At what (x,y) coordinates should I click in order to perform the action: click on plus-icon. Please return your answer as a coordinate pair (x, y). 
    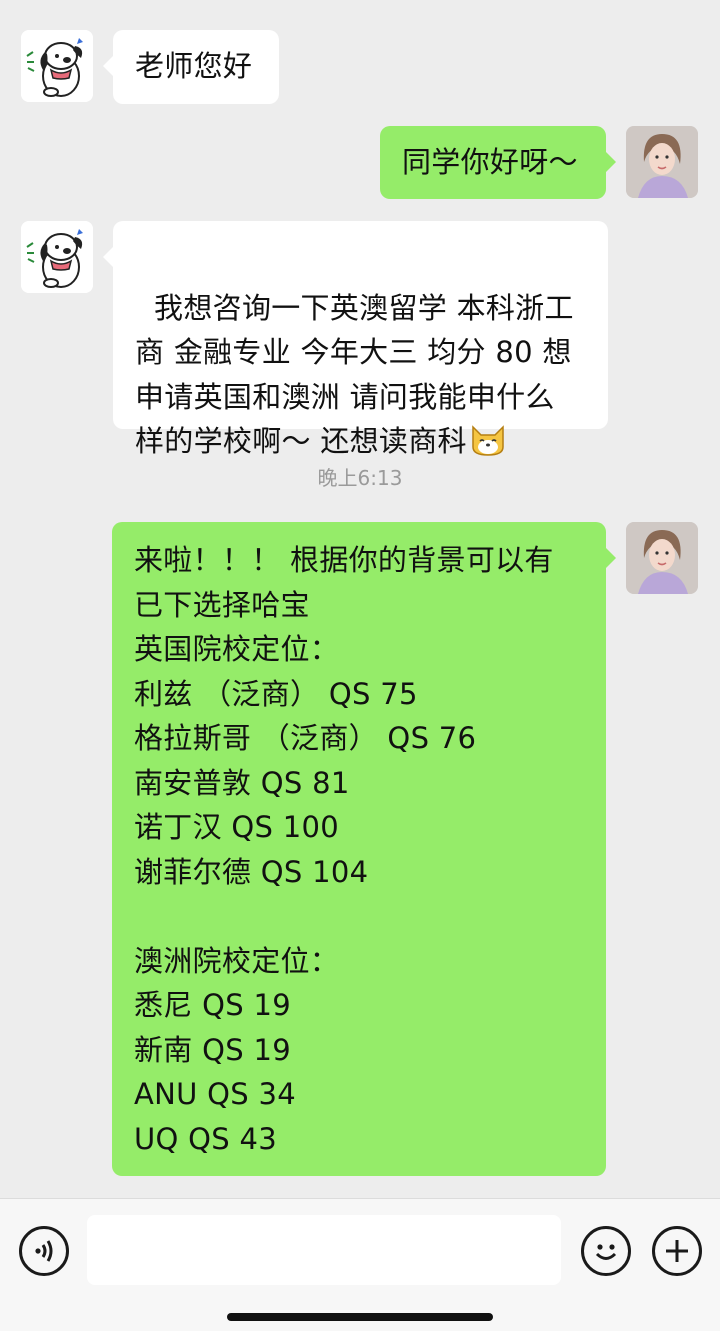
    Looking at the image, I should click on (677, 1251).